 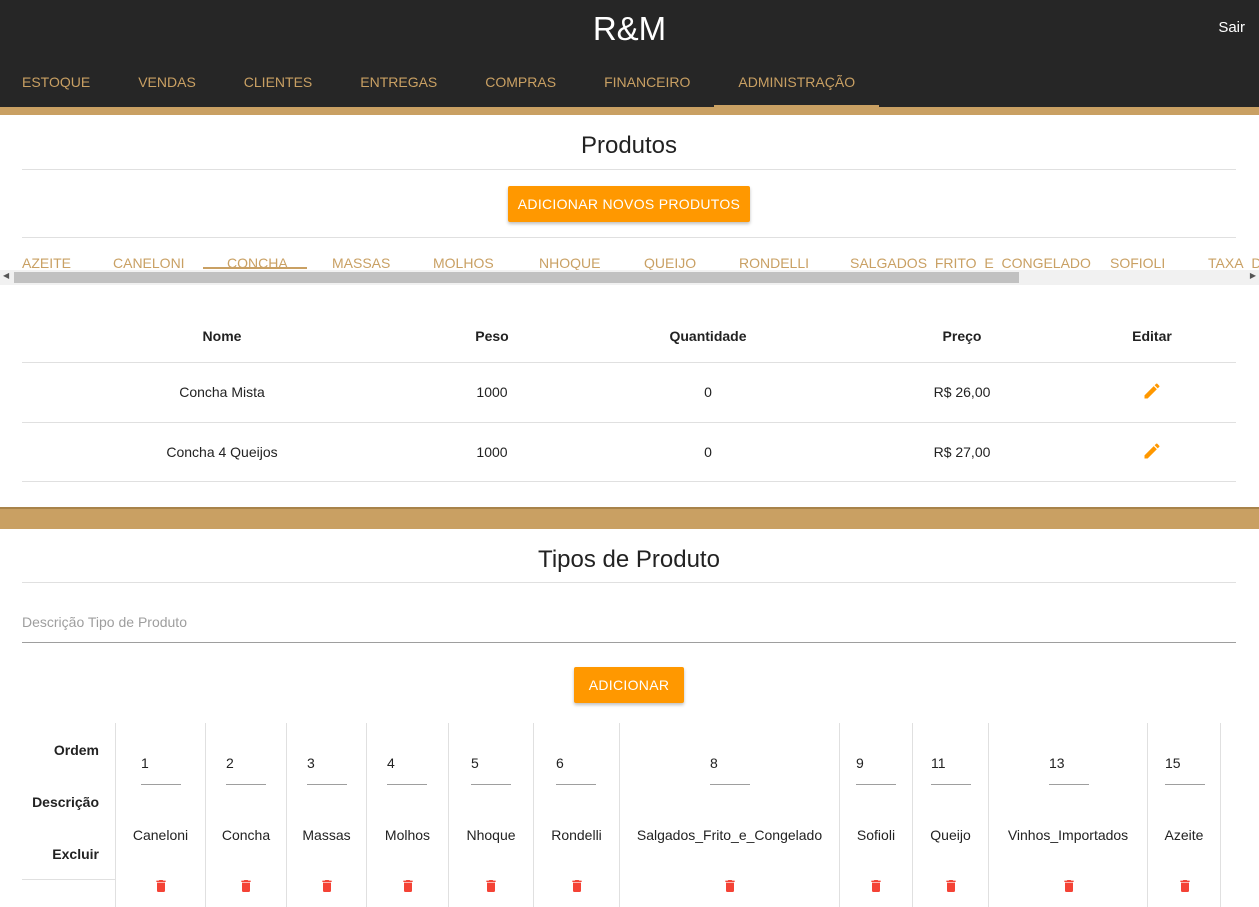 I want to click on nav-clientes: CLIENTES, so click(x=278, y=83).